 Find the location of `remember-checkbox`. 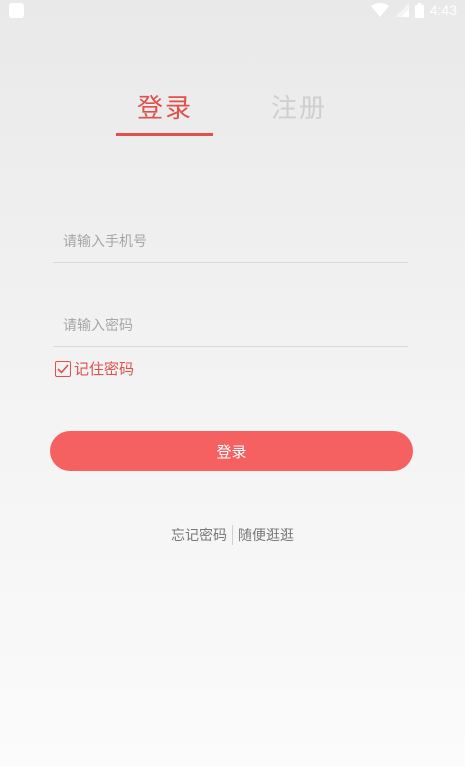

remember-checkbox is located at coordinates (63, 368).